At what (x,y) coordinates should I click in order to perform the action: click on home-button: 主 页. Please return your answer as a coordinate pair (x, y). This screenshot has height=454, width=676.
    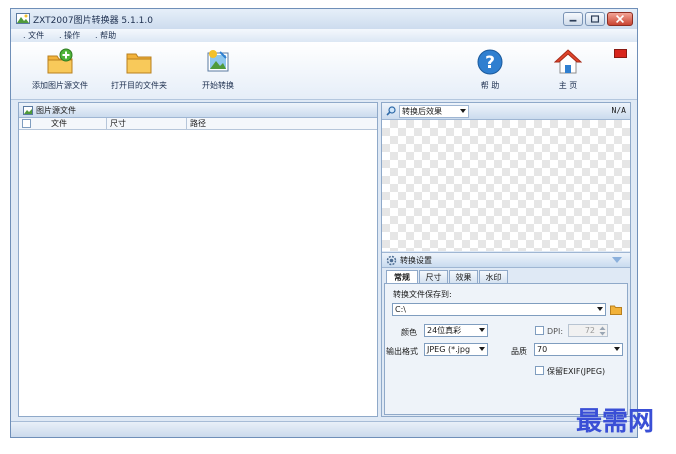
    Looking at the image, I should click on (568, 72).